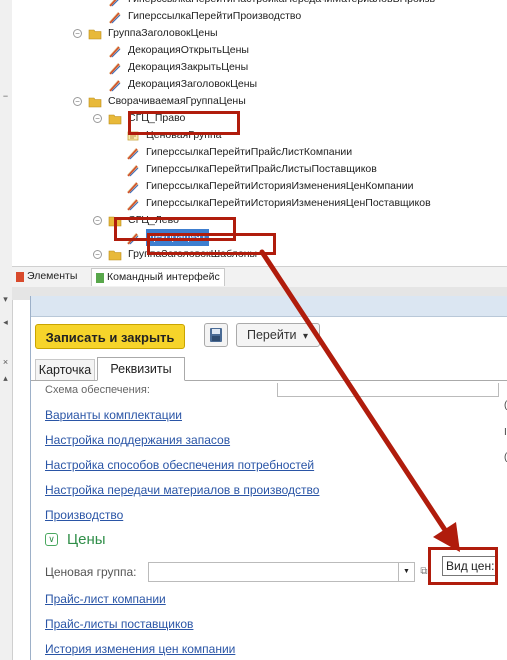  What do you see at coordinates (215, 16) in the screenshot?
I see `tree-item-label: ГиперссылкаПерейтиПроизводство` at bounding box center [215, 16].